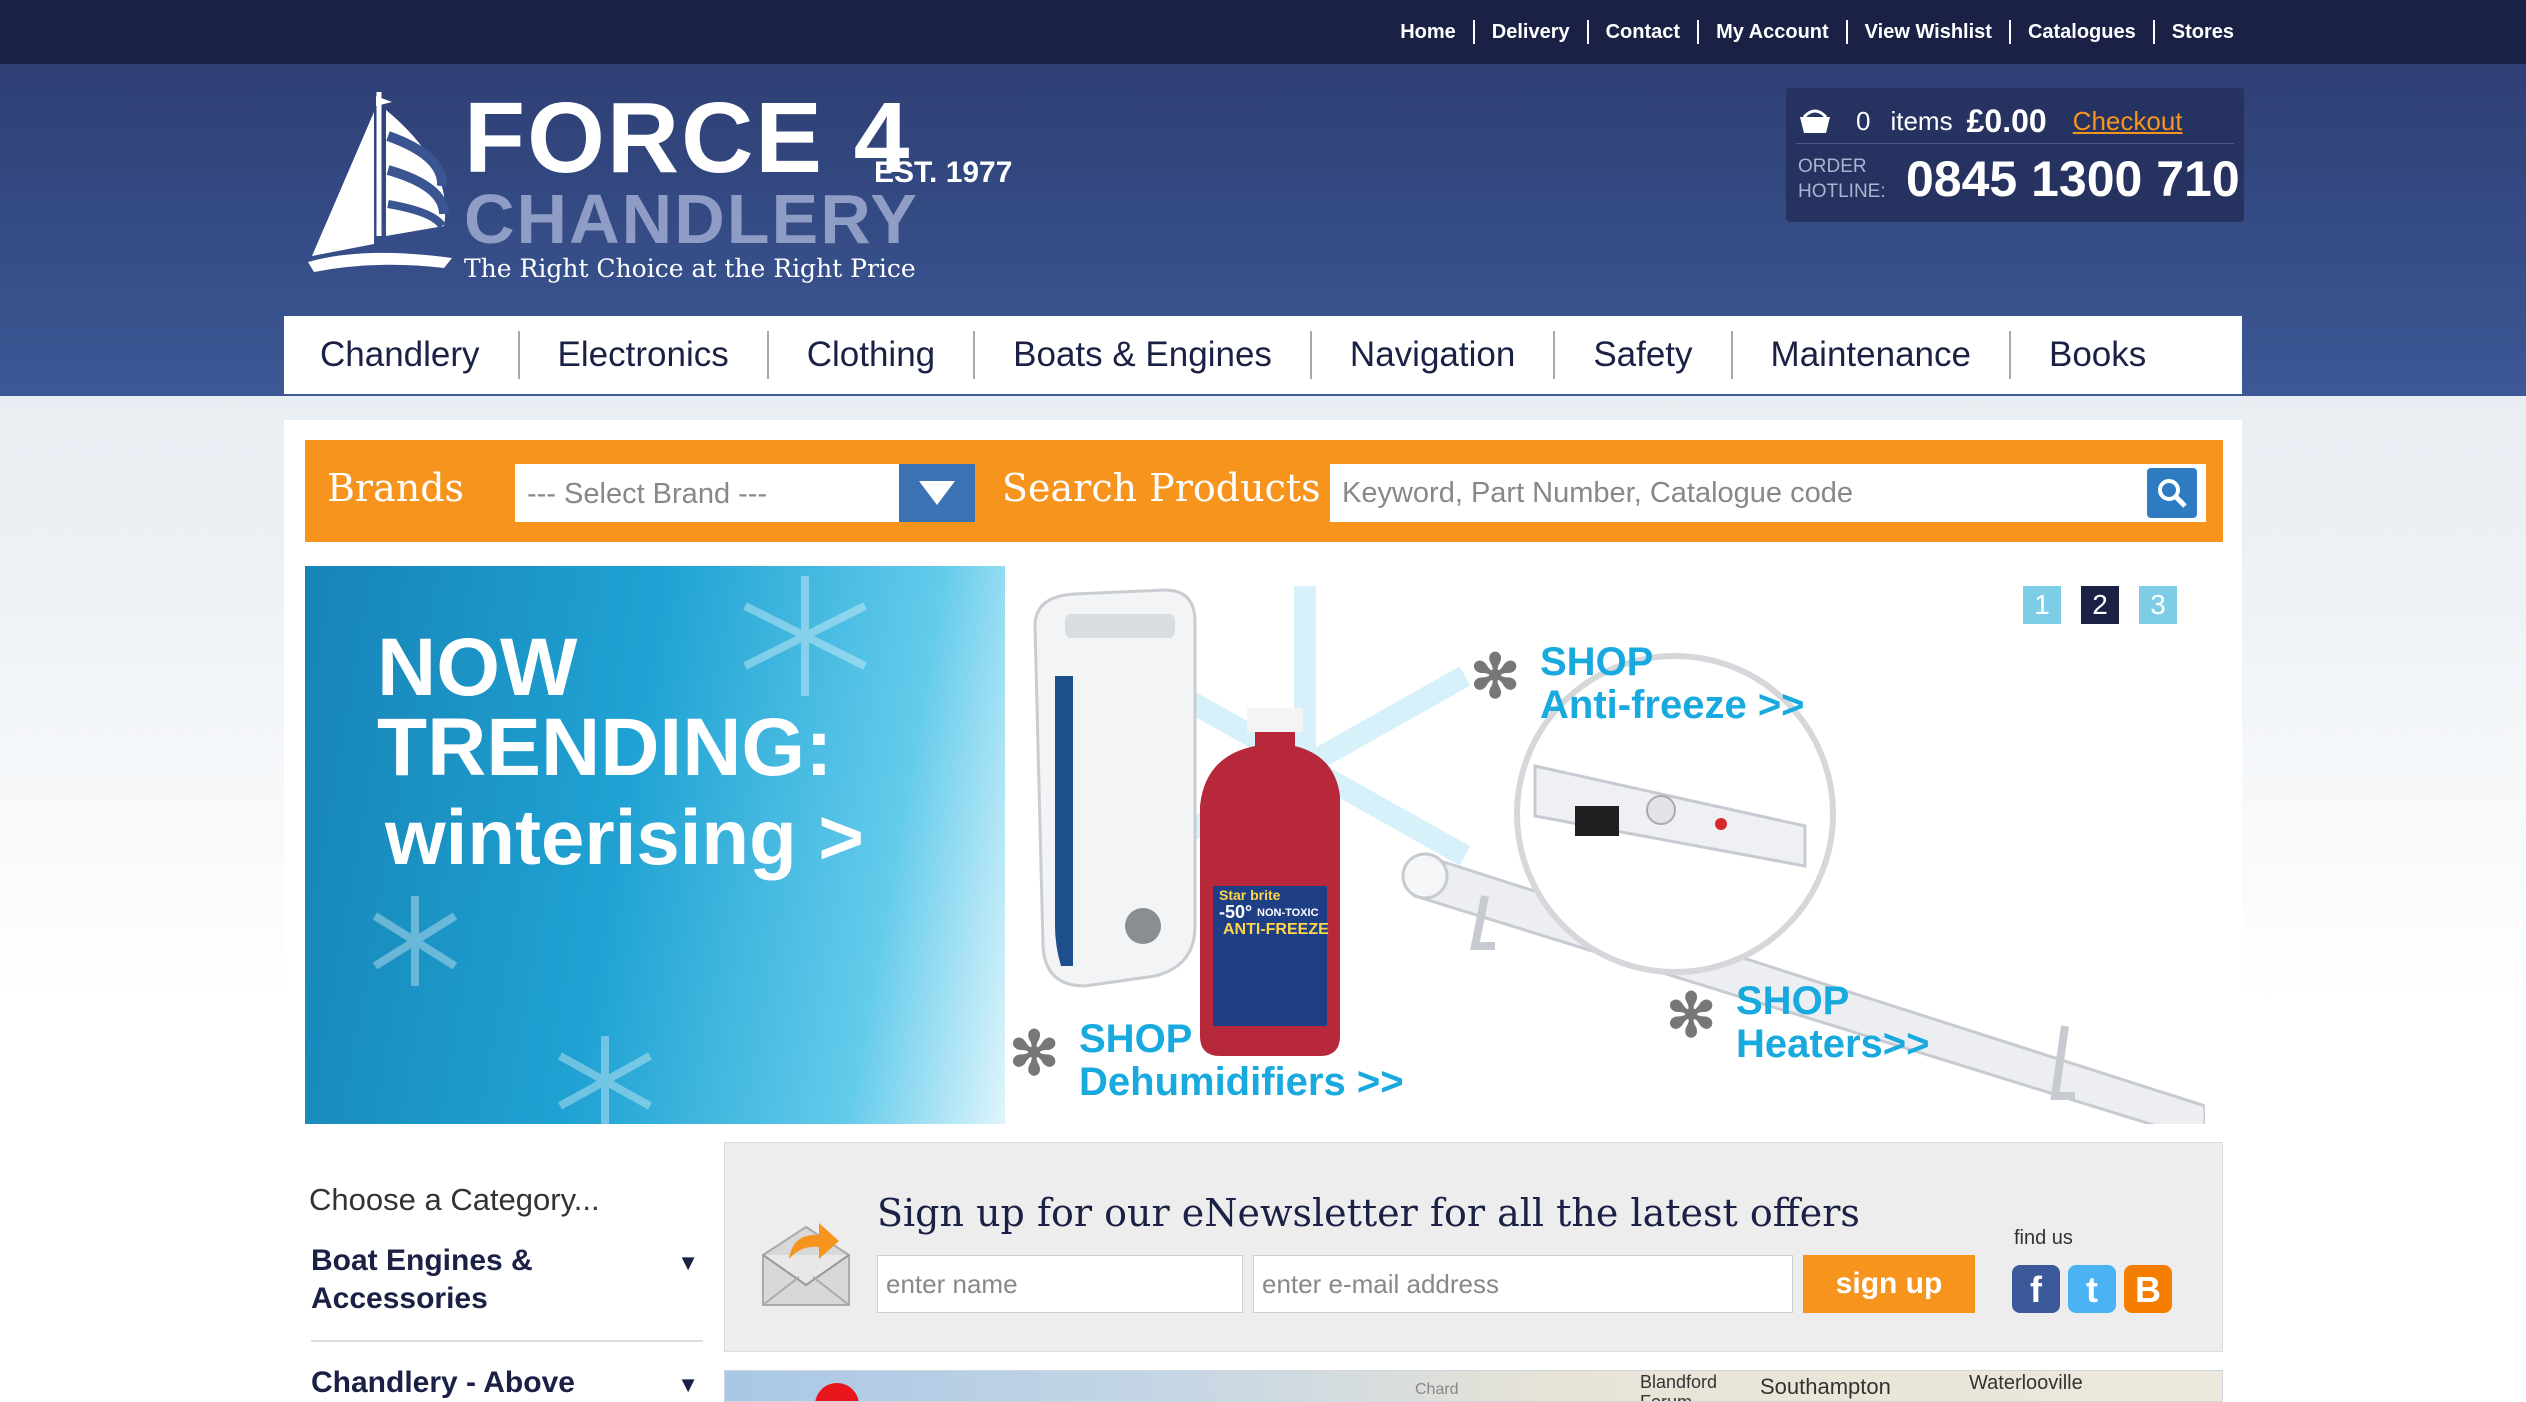 The height and width of the screenshot is (1402, 2526). Describe the element at coordinates (2083, 32) in the screenshot. I see `top-link-catalogues: Catalogues` at that location.